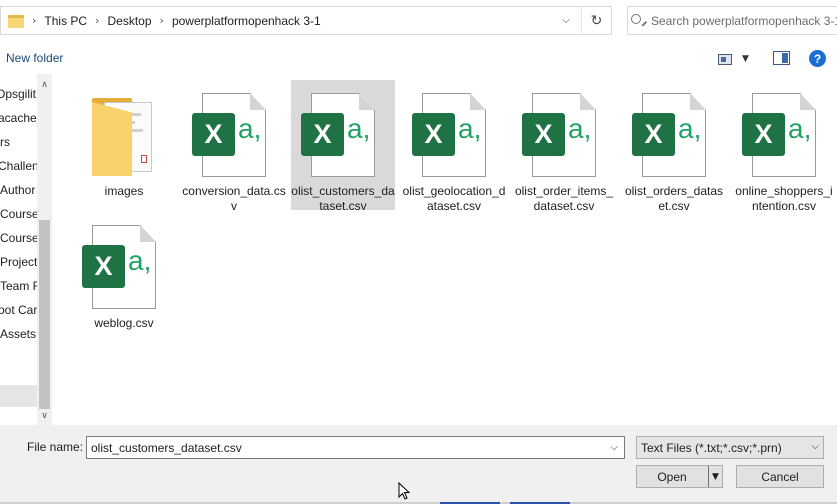 The width and height of the screenshot is (837, 504). I want to click on file-item-images: images, so click(124, 145).